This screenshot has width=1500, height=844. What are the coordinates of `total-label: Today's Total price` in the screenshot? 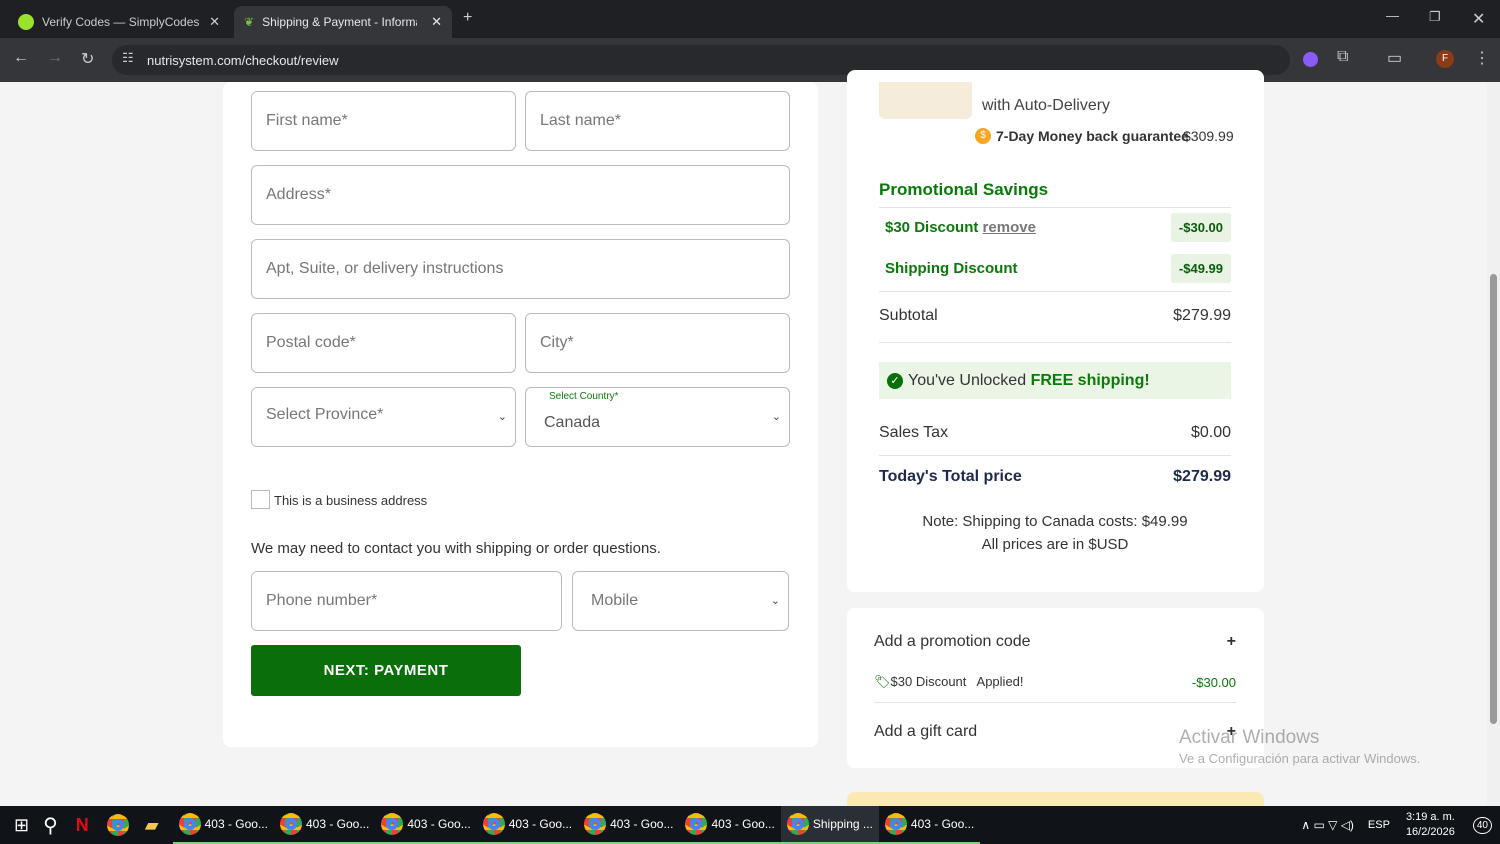 It's located at (950, 476).